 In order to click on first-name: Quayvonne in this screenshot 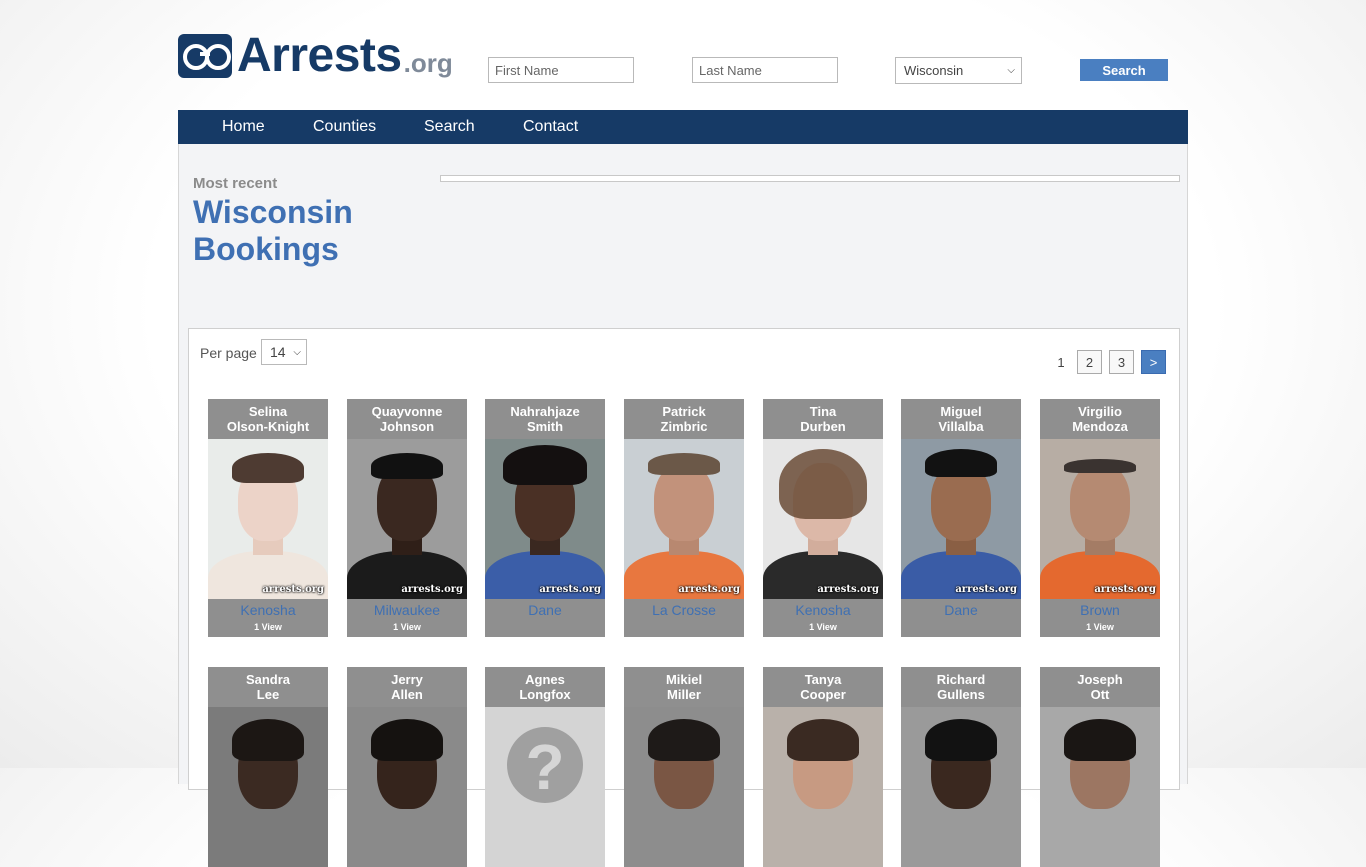, I will do `click(407, 411)`.